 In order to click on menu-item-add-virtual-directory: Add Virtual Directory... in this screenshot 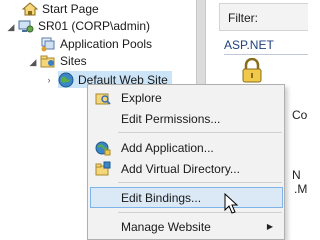, I will do `click(186, 168)`.